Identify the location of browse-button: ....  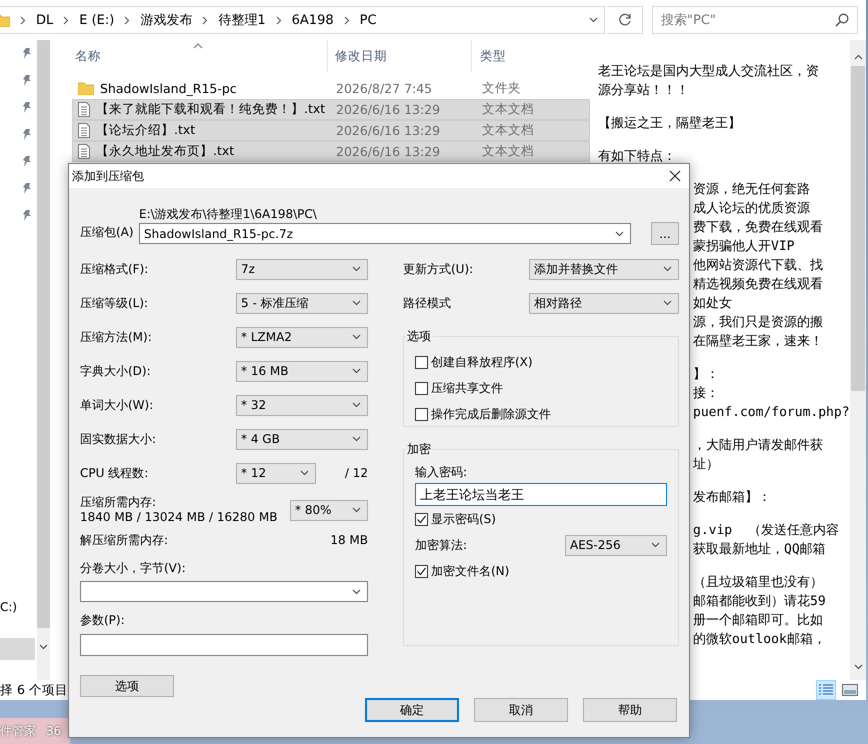
(665, 233).